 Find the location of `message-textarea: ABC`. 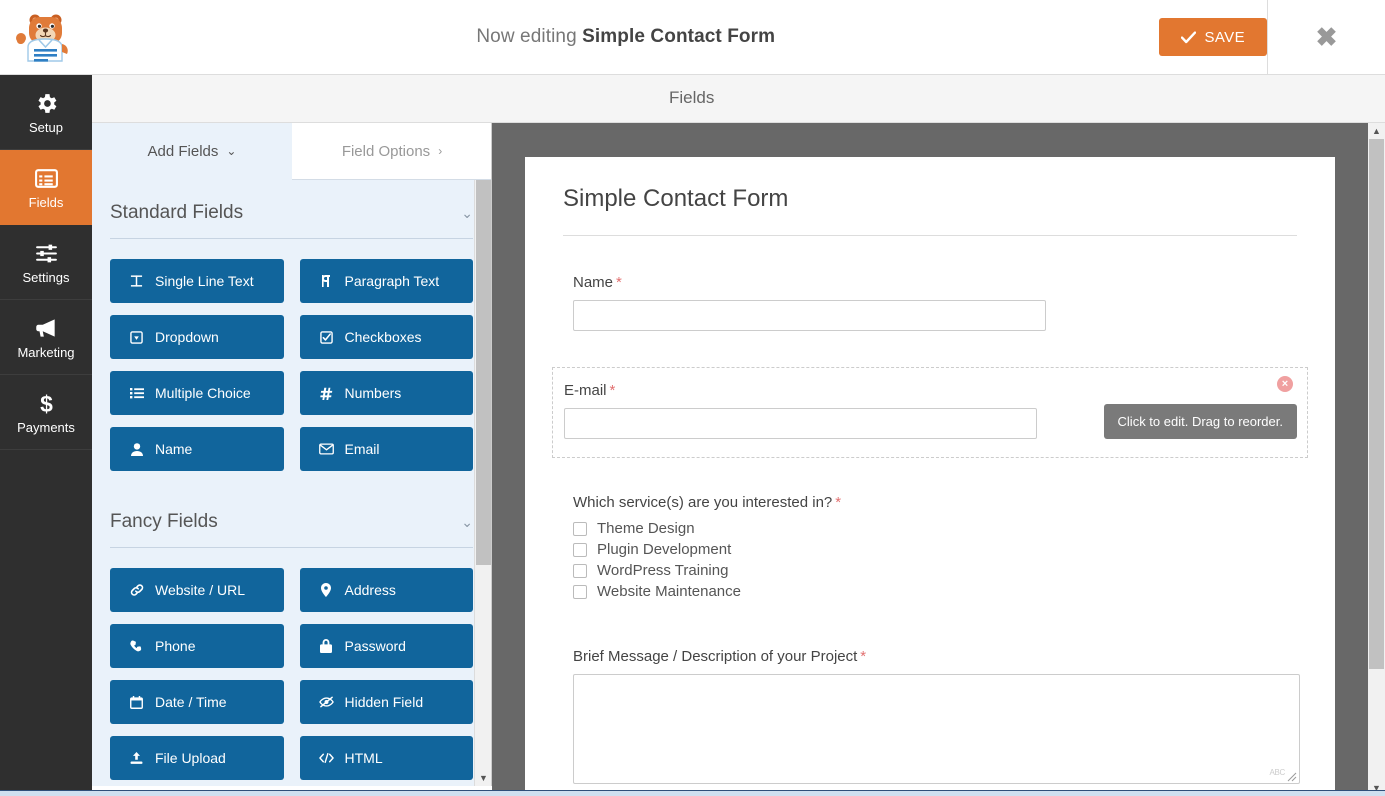

message-textarea: ABC is located at coordinates (936, 729).